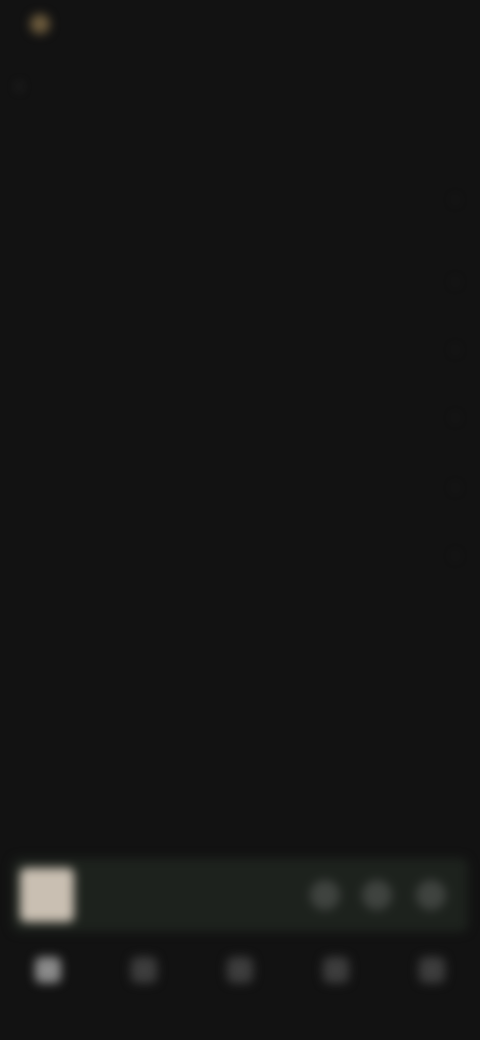 The width and height of the screenshot is (480, 1040). I want to click on logo-icon, so click(40, 24).